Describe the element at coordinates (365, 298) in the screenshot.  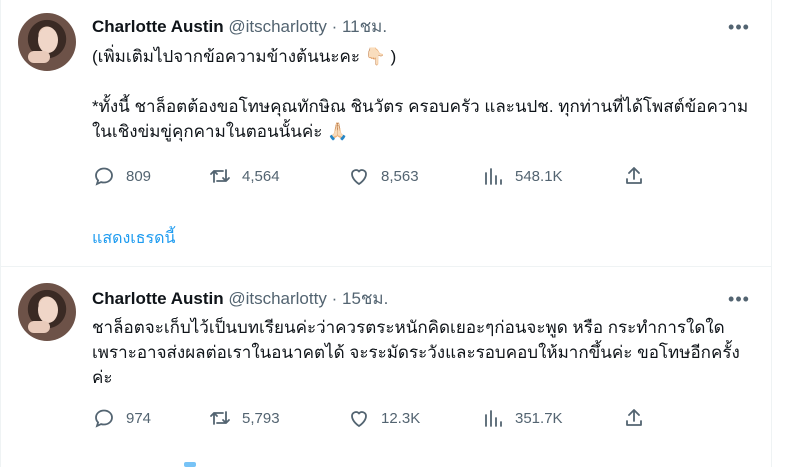
I see `tweet-timestamp: 15ชม.` at that location.